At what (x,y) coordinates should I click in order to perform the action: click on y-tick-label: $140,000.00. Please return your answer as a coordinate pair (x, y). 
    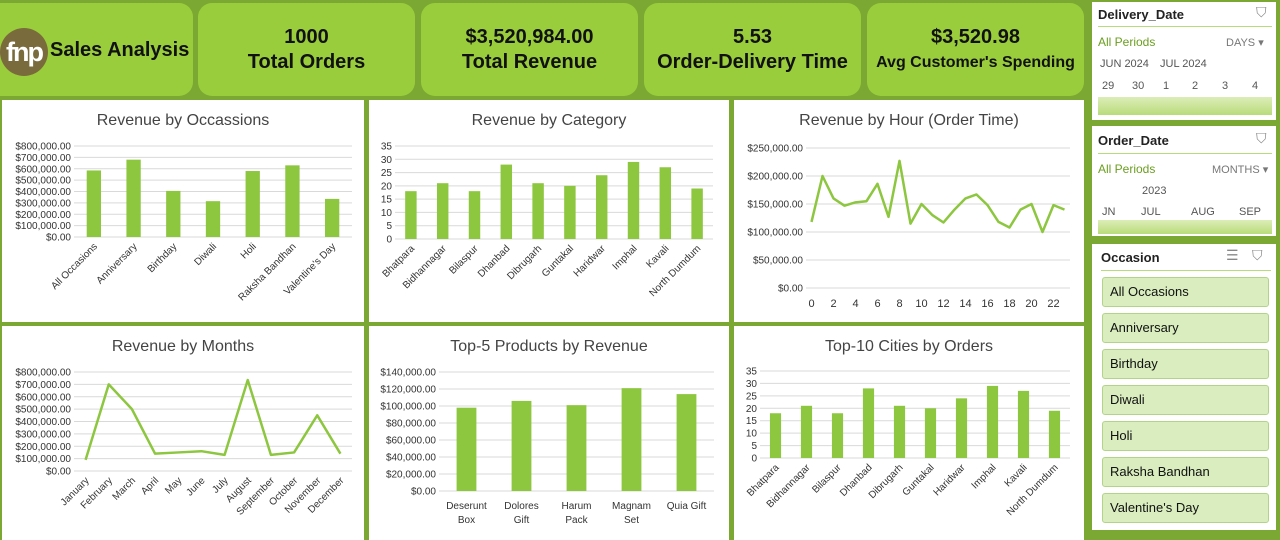
    Looking at the image, I should click on (408, 373).